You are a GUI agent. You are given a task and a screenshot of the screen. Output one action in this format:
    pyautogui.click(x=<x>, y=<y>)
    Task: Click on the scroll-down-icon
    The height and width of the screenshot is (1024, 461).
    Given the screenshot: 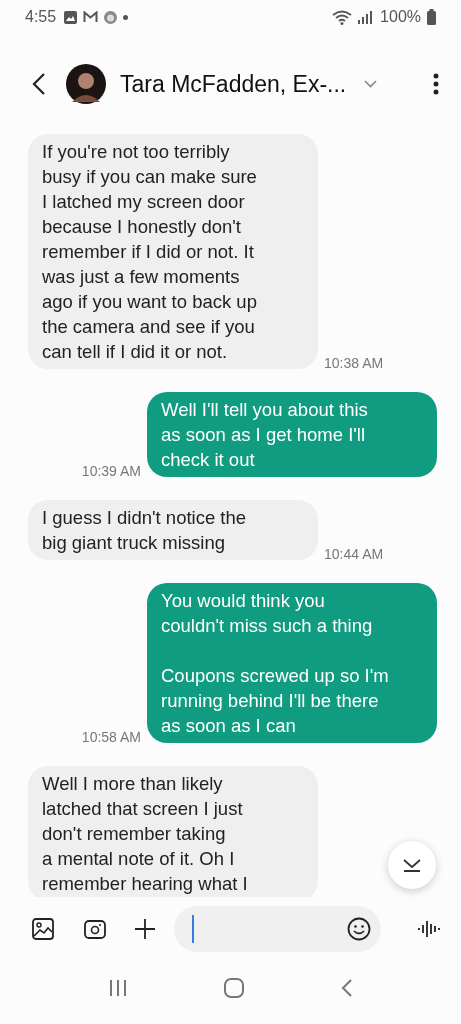 What is the action you would take?
    pyautogui.click(x=412, y=865)
    